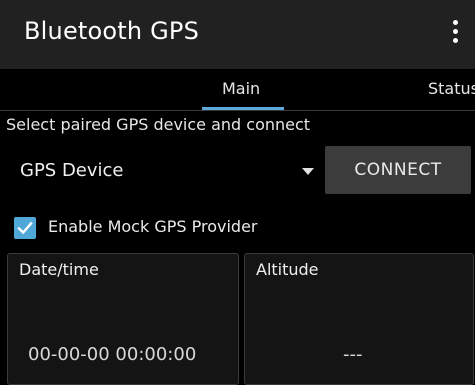 The width and height of the screenshot is (475, 385). What do you see at coordinates (112, 31) in the screenshot?
I see `app-title: Bluetooth GPS` at bounding box center [112, 31].